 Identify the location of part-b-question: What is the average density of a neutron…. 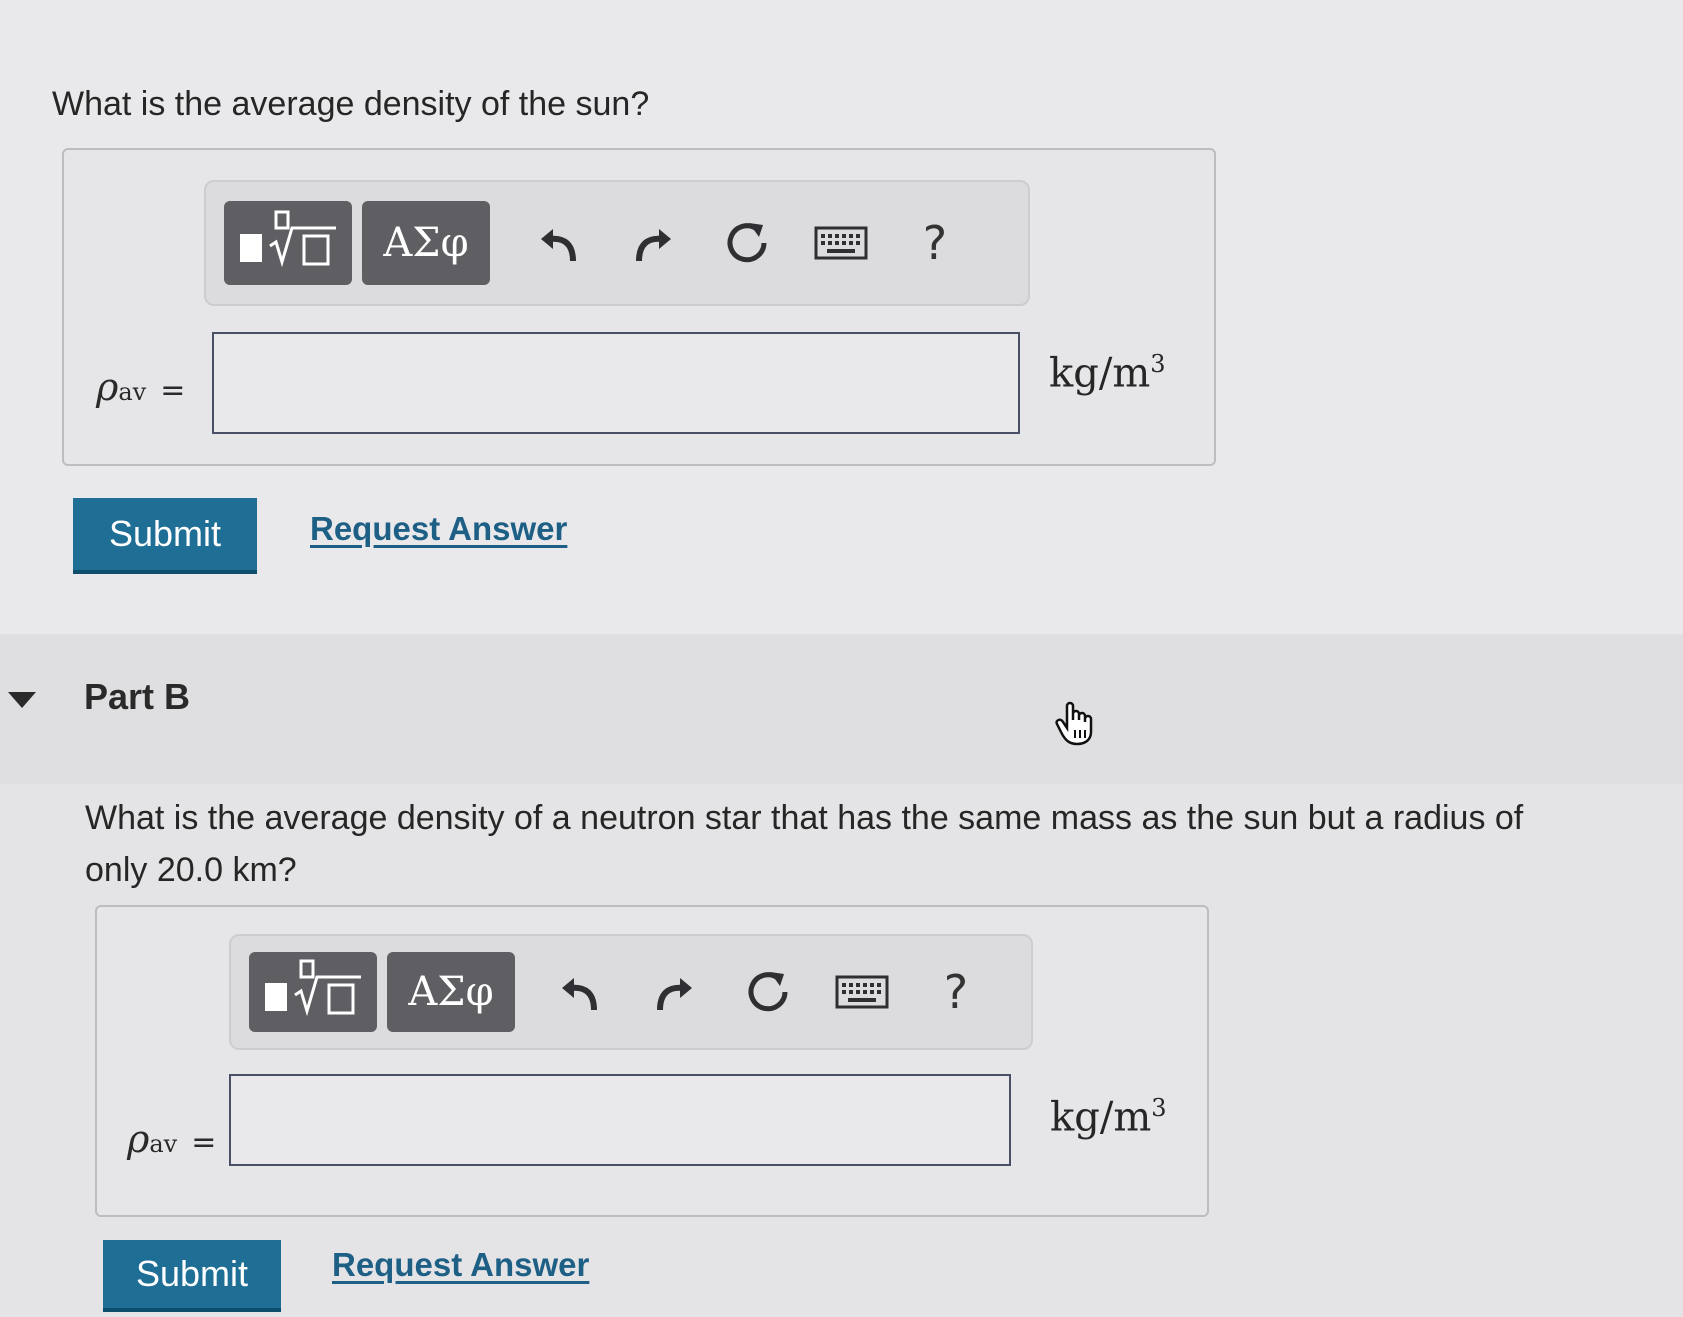
(804, 844).